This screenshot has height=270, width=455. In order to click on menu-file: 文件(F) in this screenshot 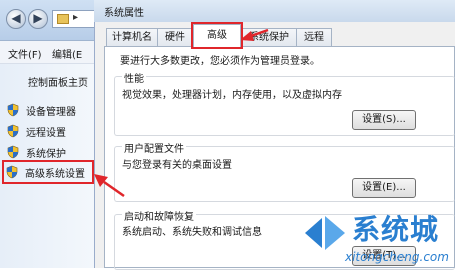, I will do `click(25, 53)`.